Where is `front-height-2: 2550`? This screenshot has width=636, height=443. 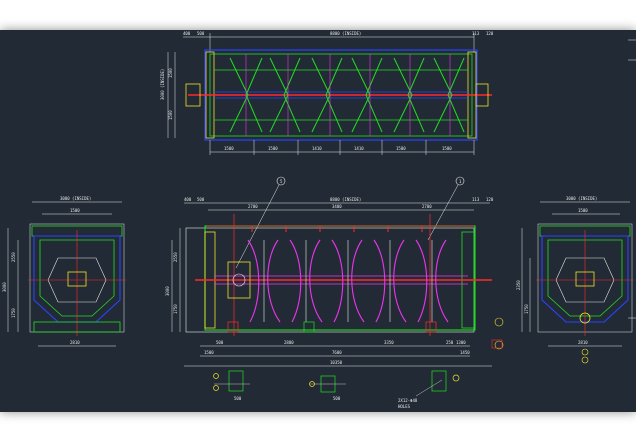
front-height-2: 2550 is located at coordinates (175, 257).